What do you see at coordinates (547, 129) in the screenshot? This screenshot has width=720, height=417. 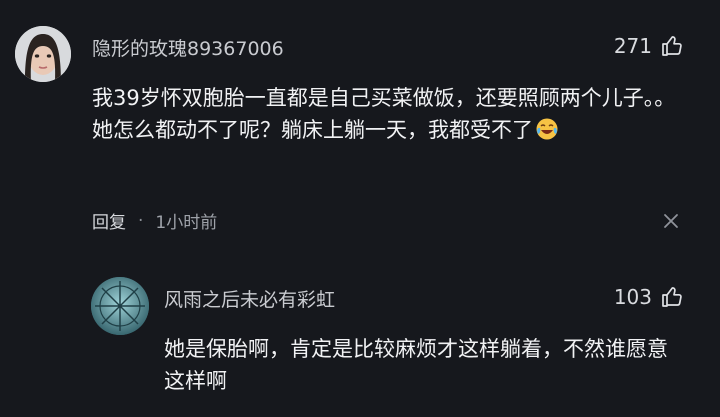 I see `laughing-crying-emoji-icon` at bounding box center [547, 129].